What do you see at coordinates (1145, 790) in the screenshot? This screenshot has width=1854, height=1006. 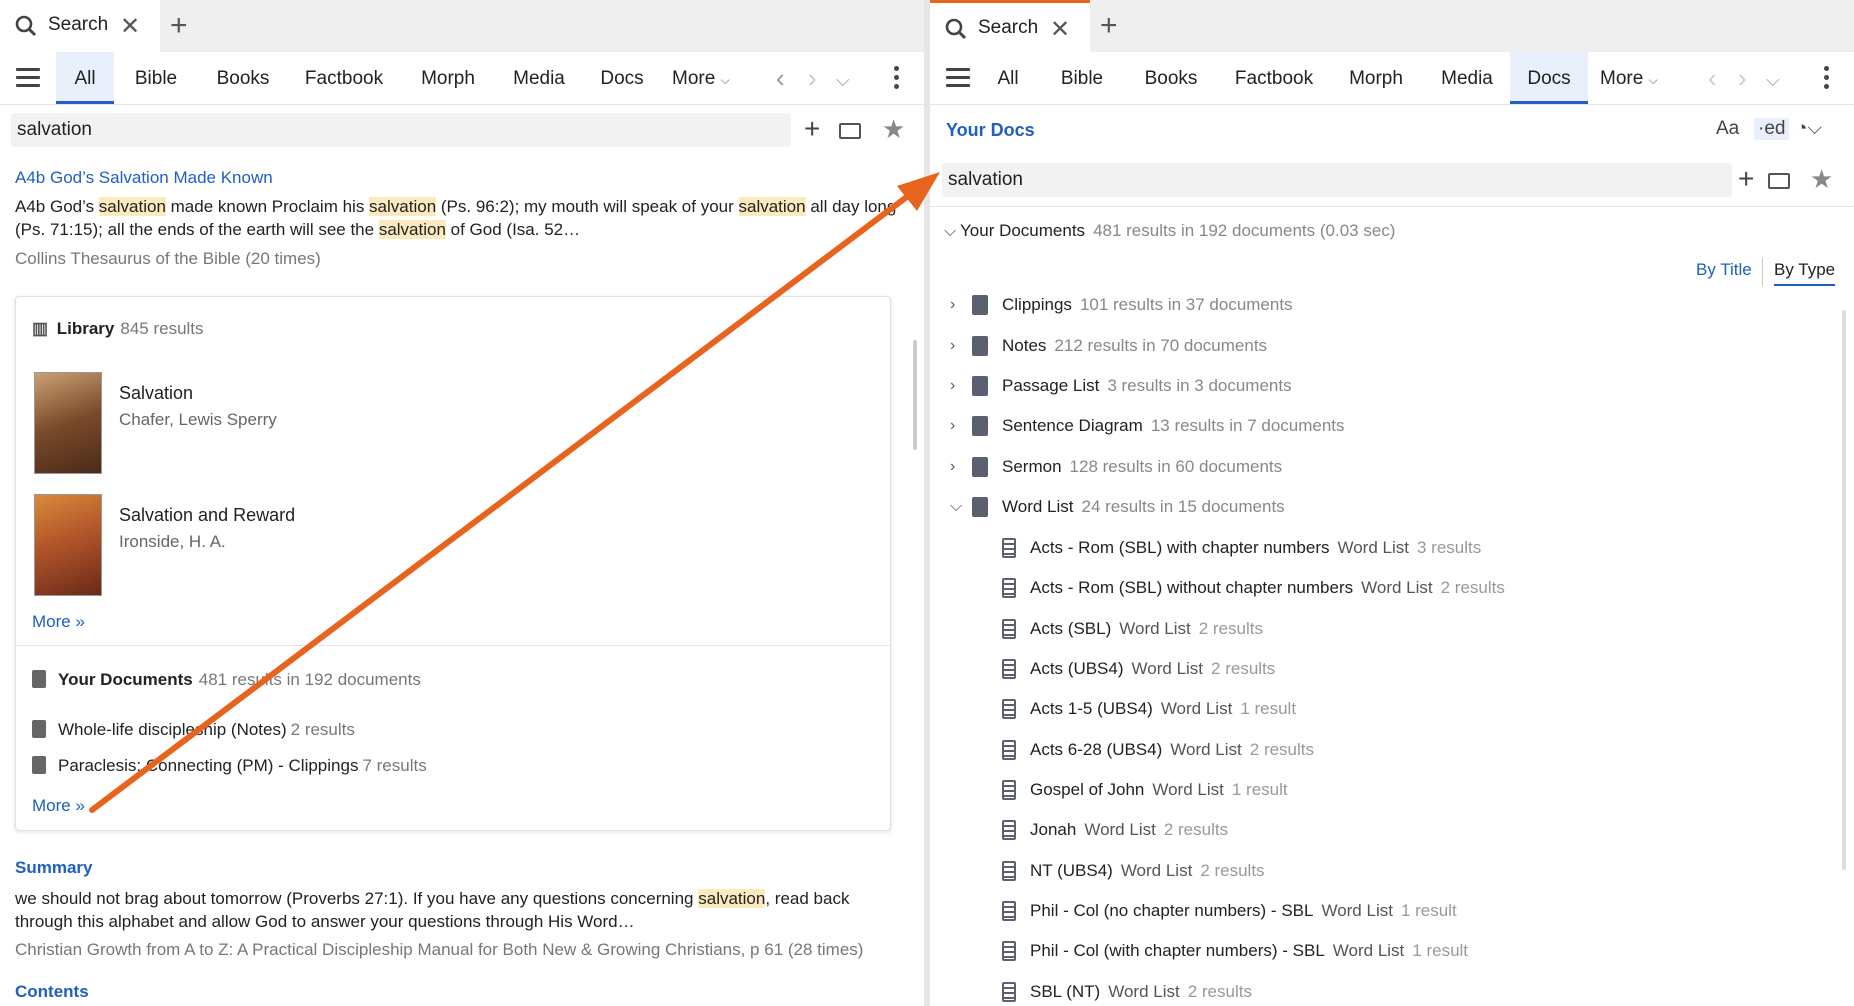 I see `word-list-row: Gospel of John Word List 1 result` at bounding box center [1145, 790].